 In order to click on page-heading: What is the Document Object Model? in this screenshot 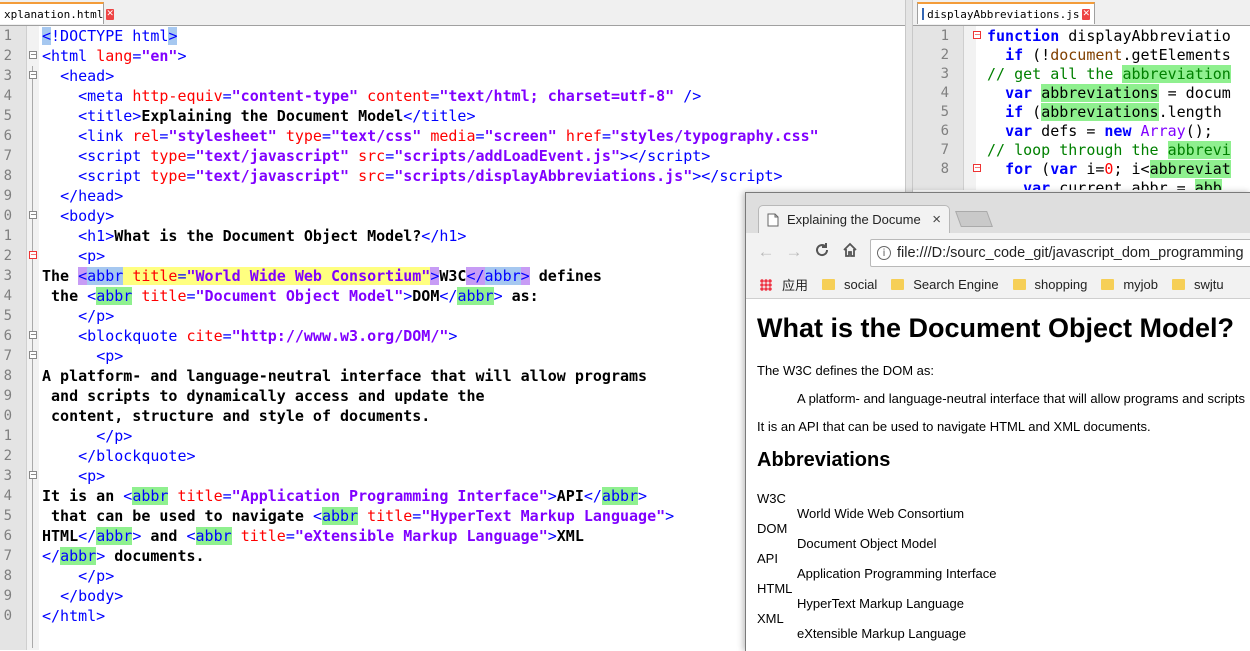, I will do `click(996, 328)`.